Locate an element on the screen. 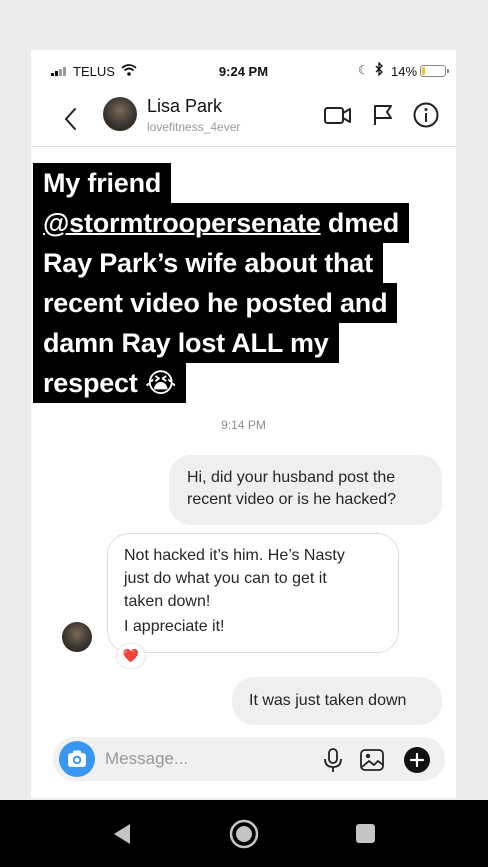 The image size is (488, 867). message-line: recent video or is he hacked? is located at coordinates (292, 499).